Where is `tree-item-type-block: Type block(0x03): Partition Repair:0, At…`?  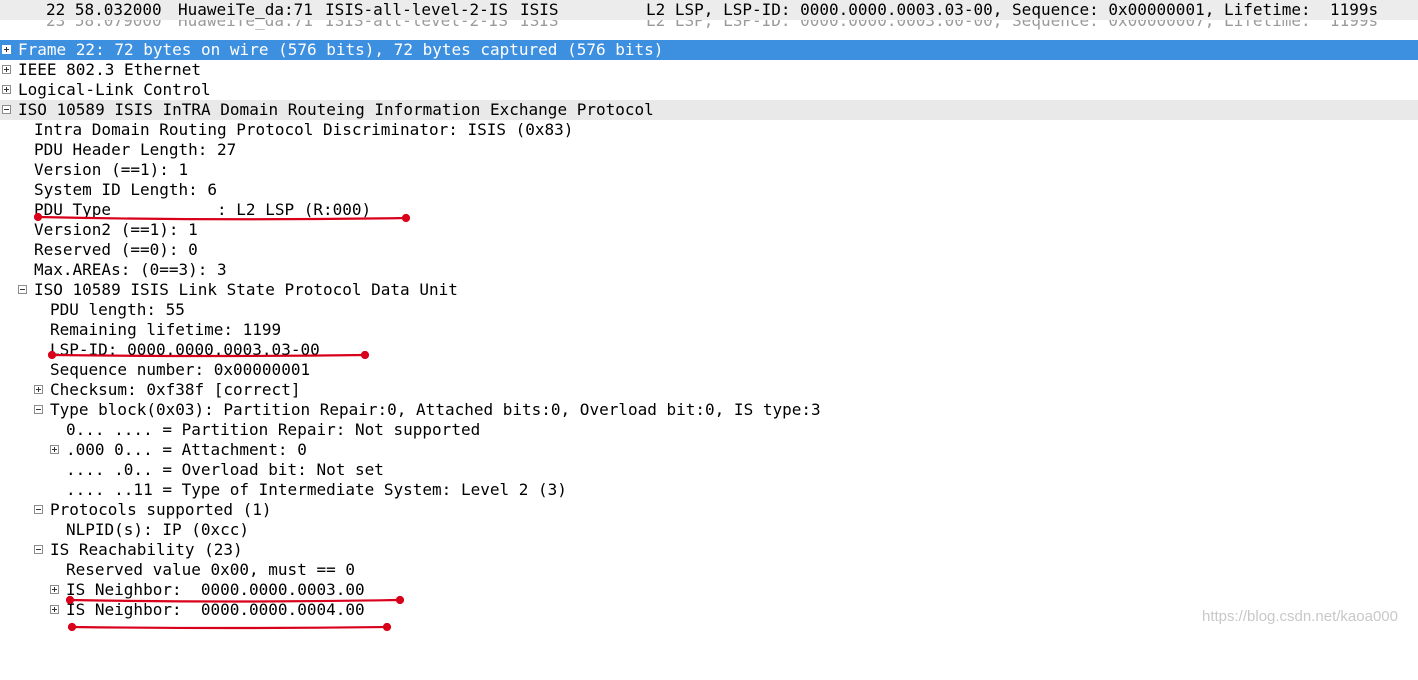
tree-item-type-block: Type block(0x03): Partition Repair:0, At… is located at coordinates (709, 410).